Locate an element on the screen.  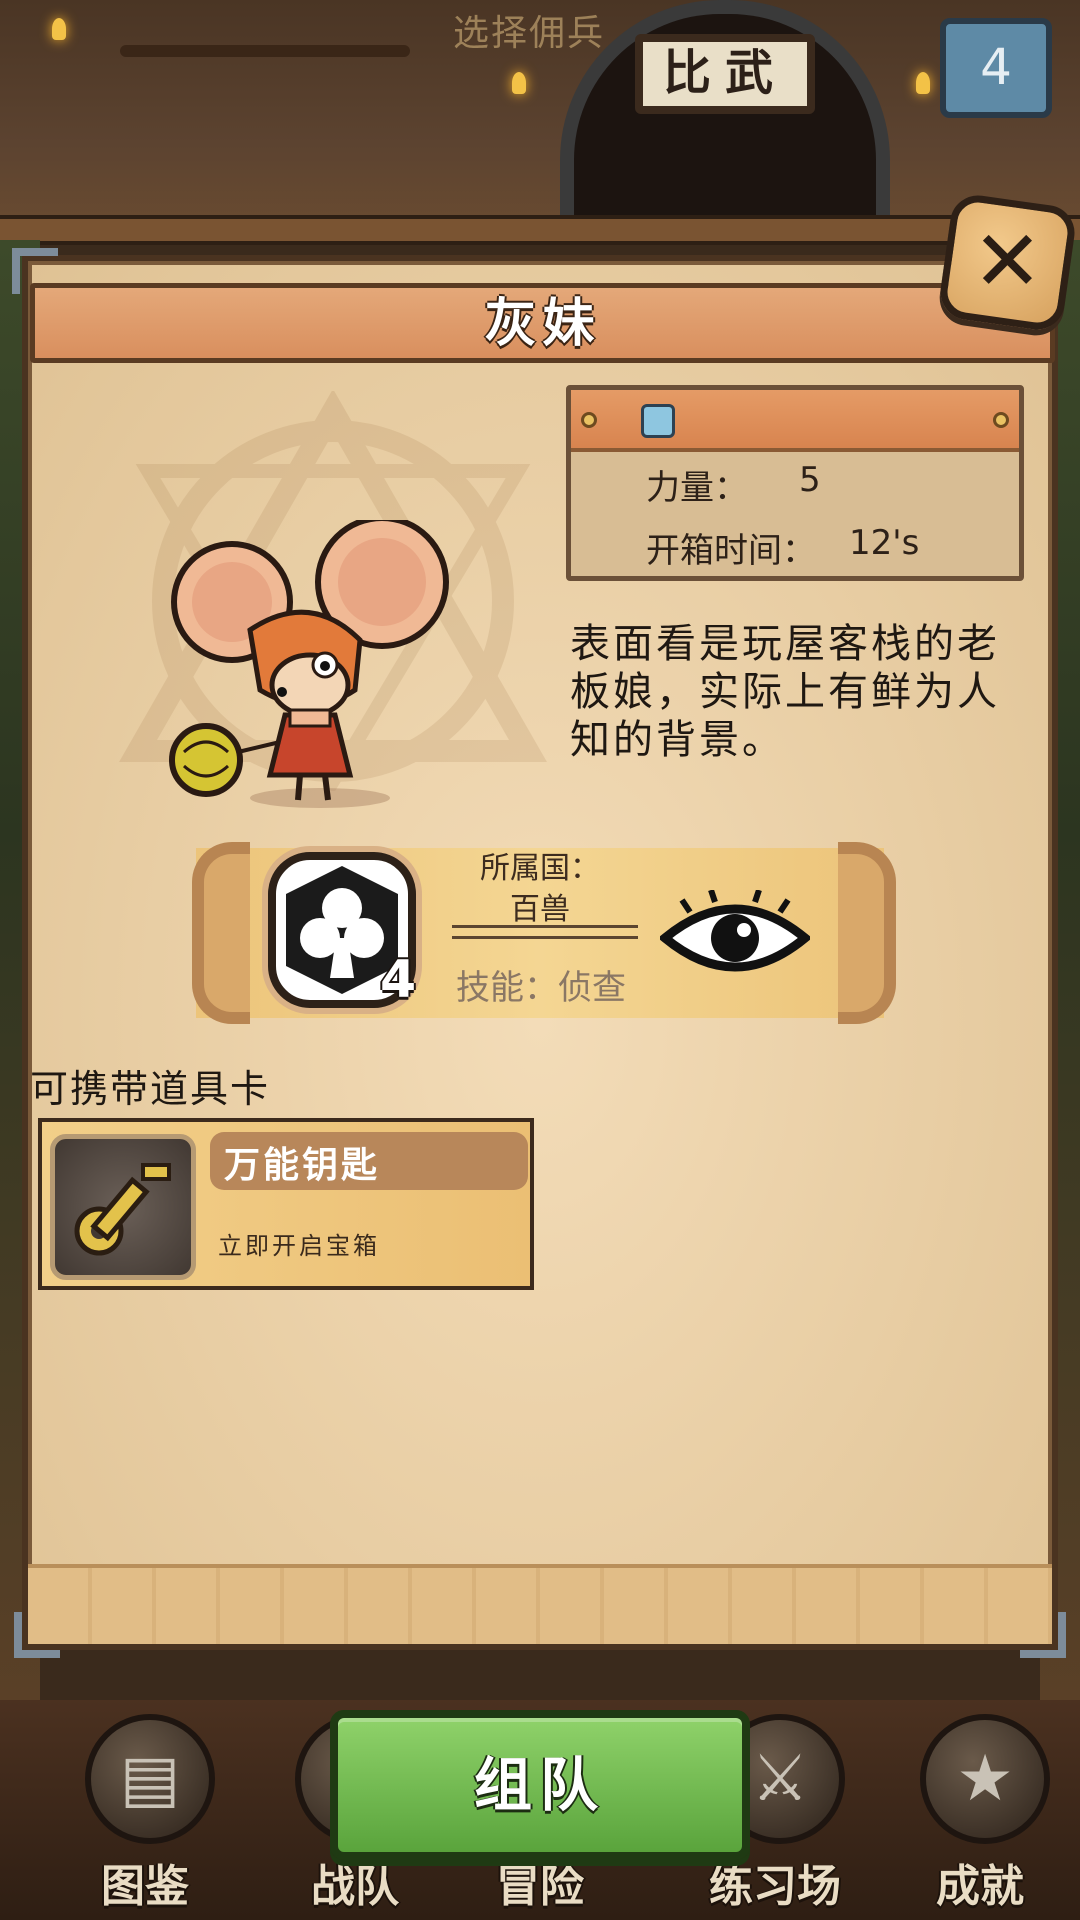
stats-header is located at coordinates (795, 421).